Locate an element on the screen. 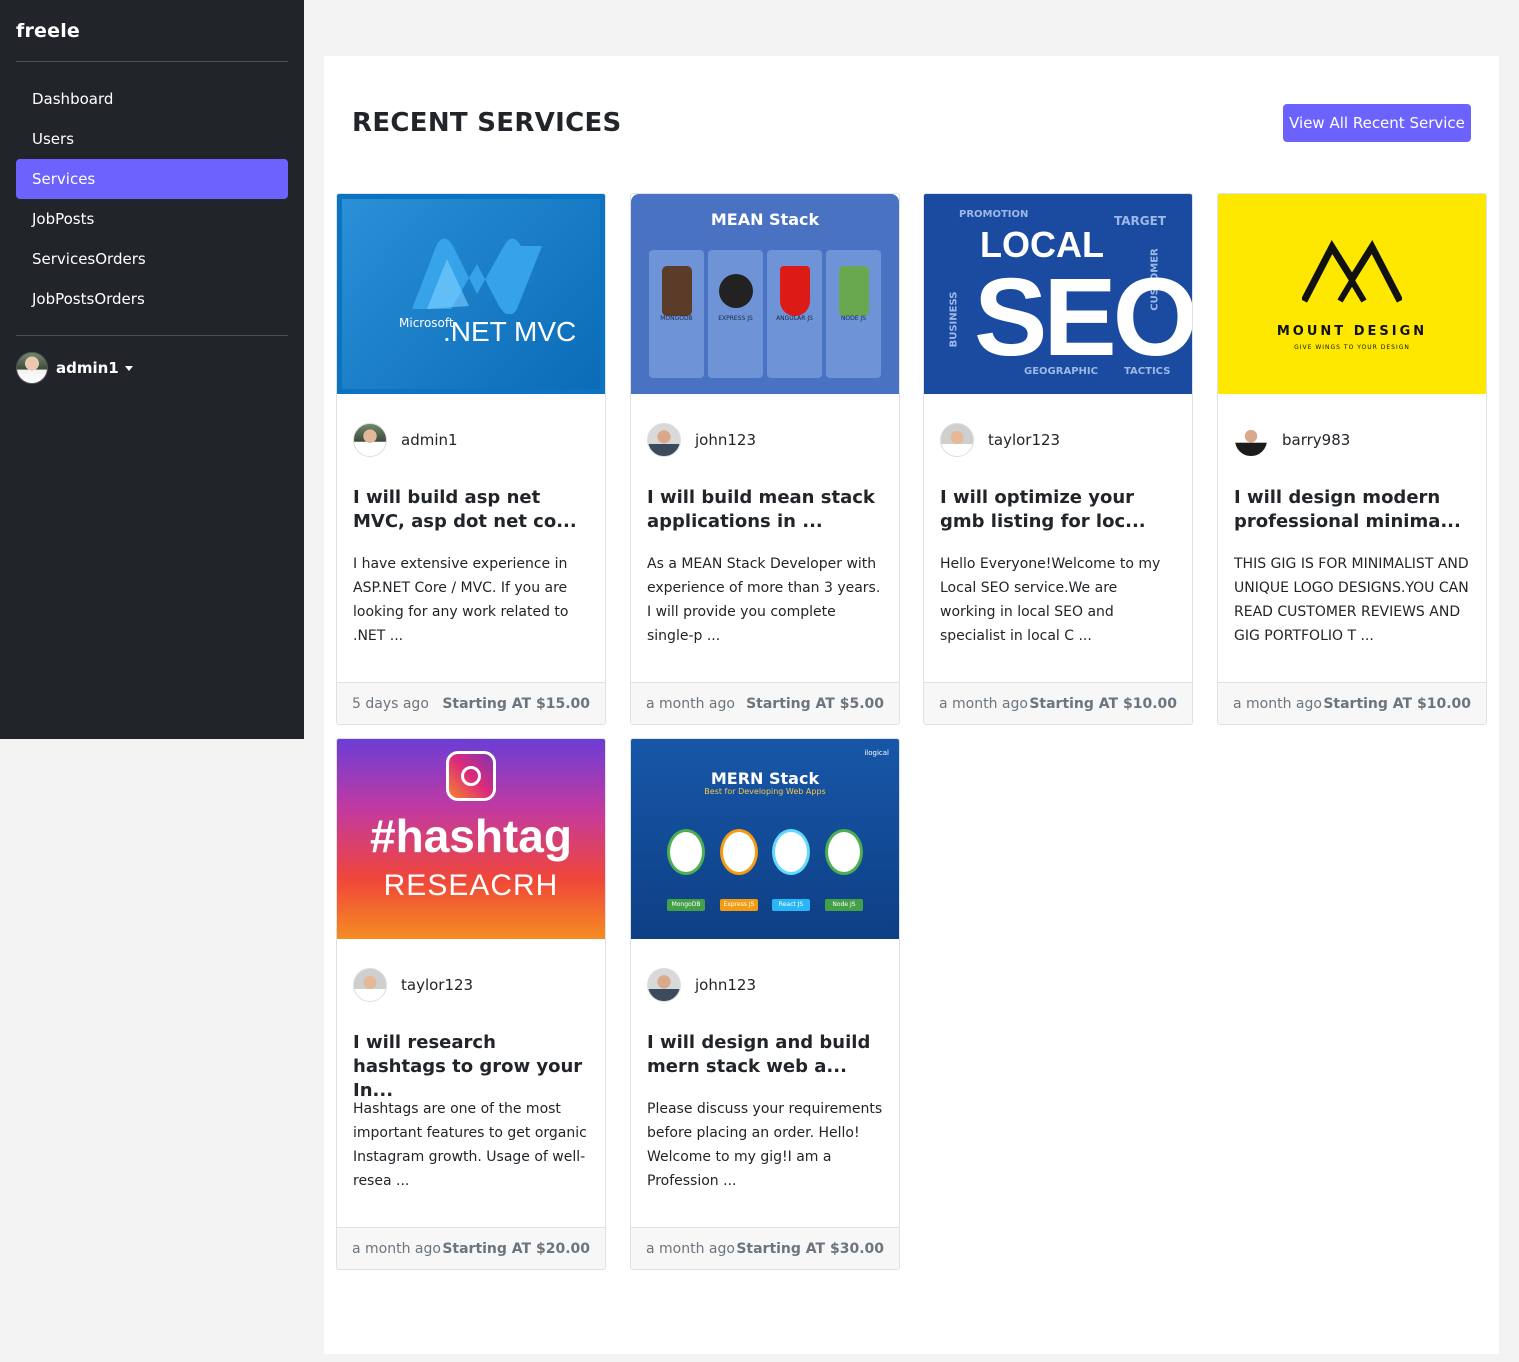 The width and height of the screenshot is (1519, 1362). thumb-line2: RESEACRH is located at coordinates (471, 885).